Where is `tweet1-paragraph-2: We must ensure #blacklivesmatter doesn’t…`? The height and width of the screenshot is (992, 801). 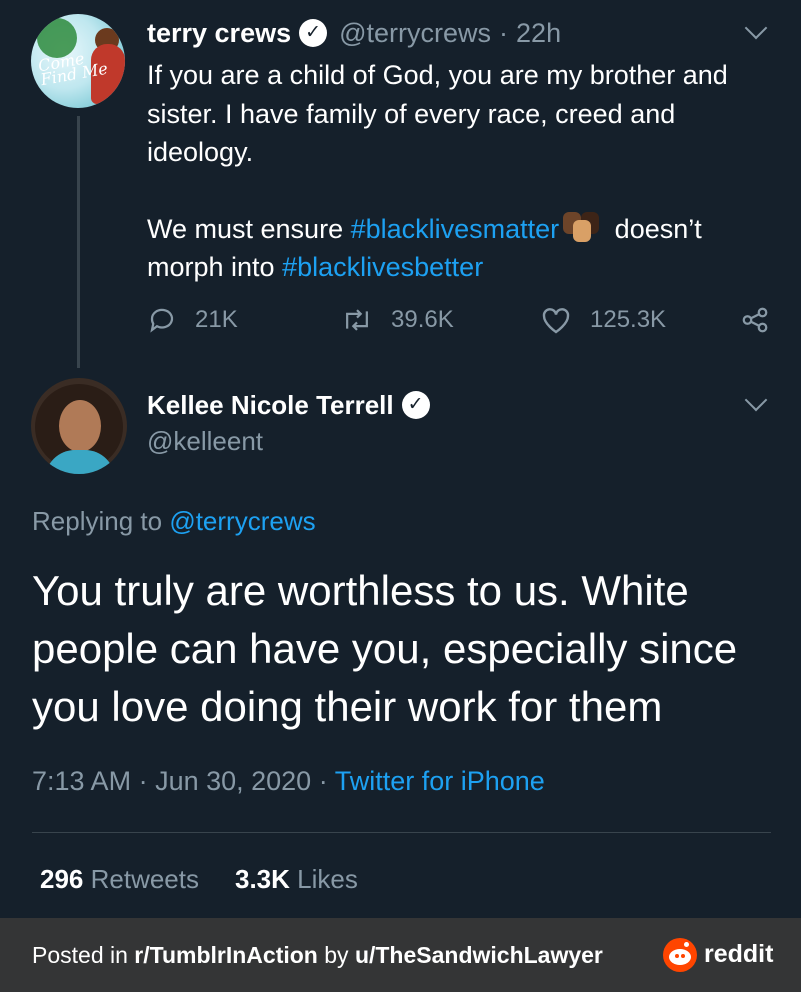 tweet1-paragraph-2: We must ensure #blacklivesmatter doesn’t… is located at coordinates (462, 248).